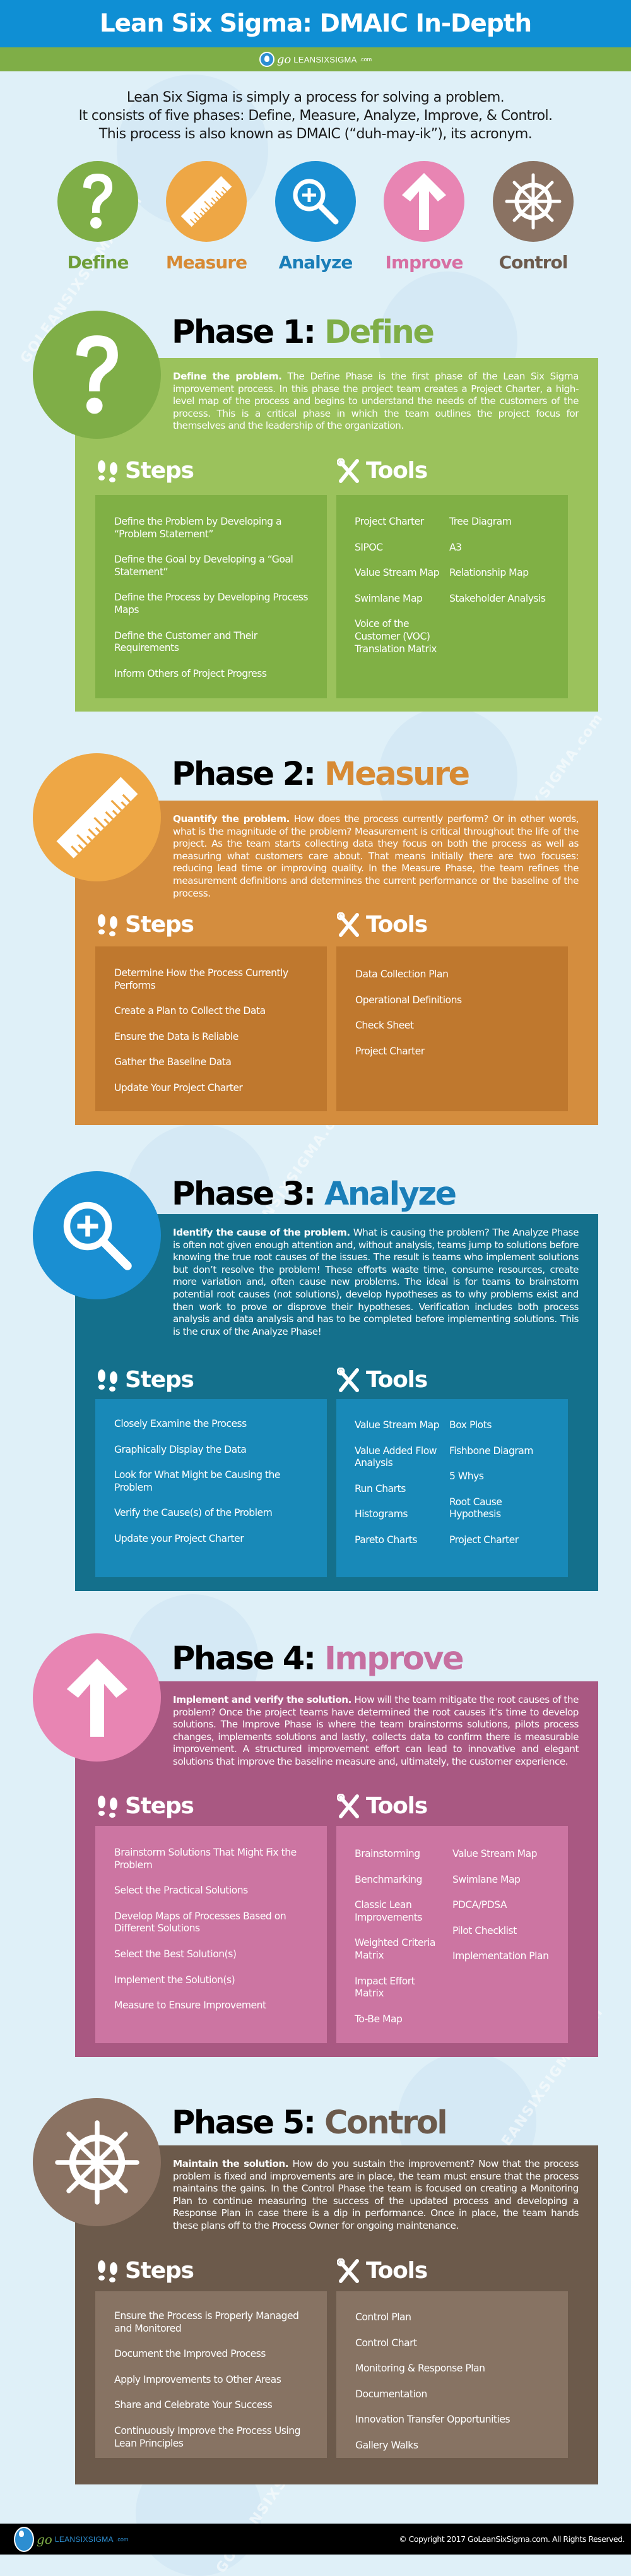 The width and height of the screenshot is (631, 2576). I want to click on tool-item: Control Chart, so click(386, 2343).